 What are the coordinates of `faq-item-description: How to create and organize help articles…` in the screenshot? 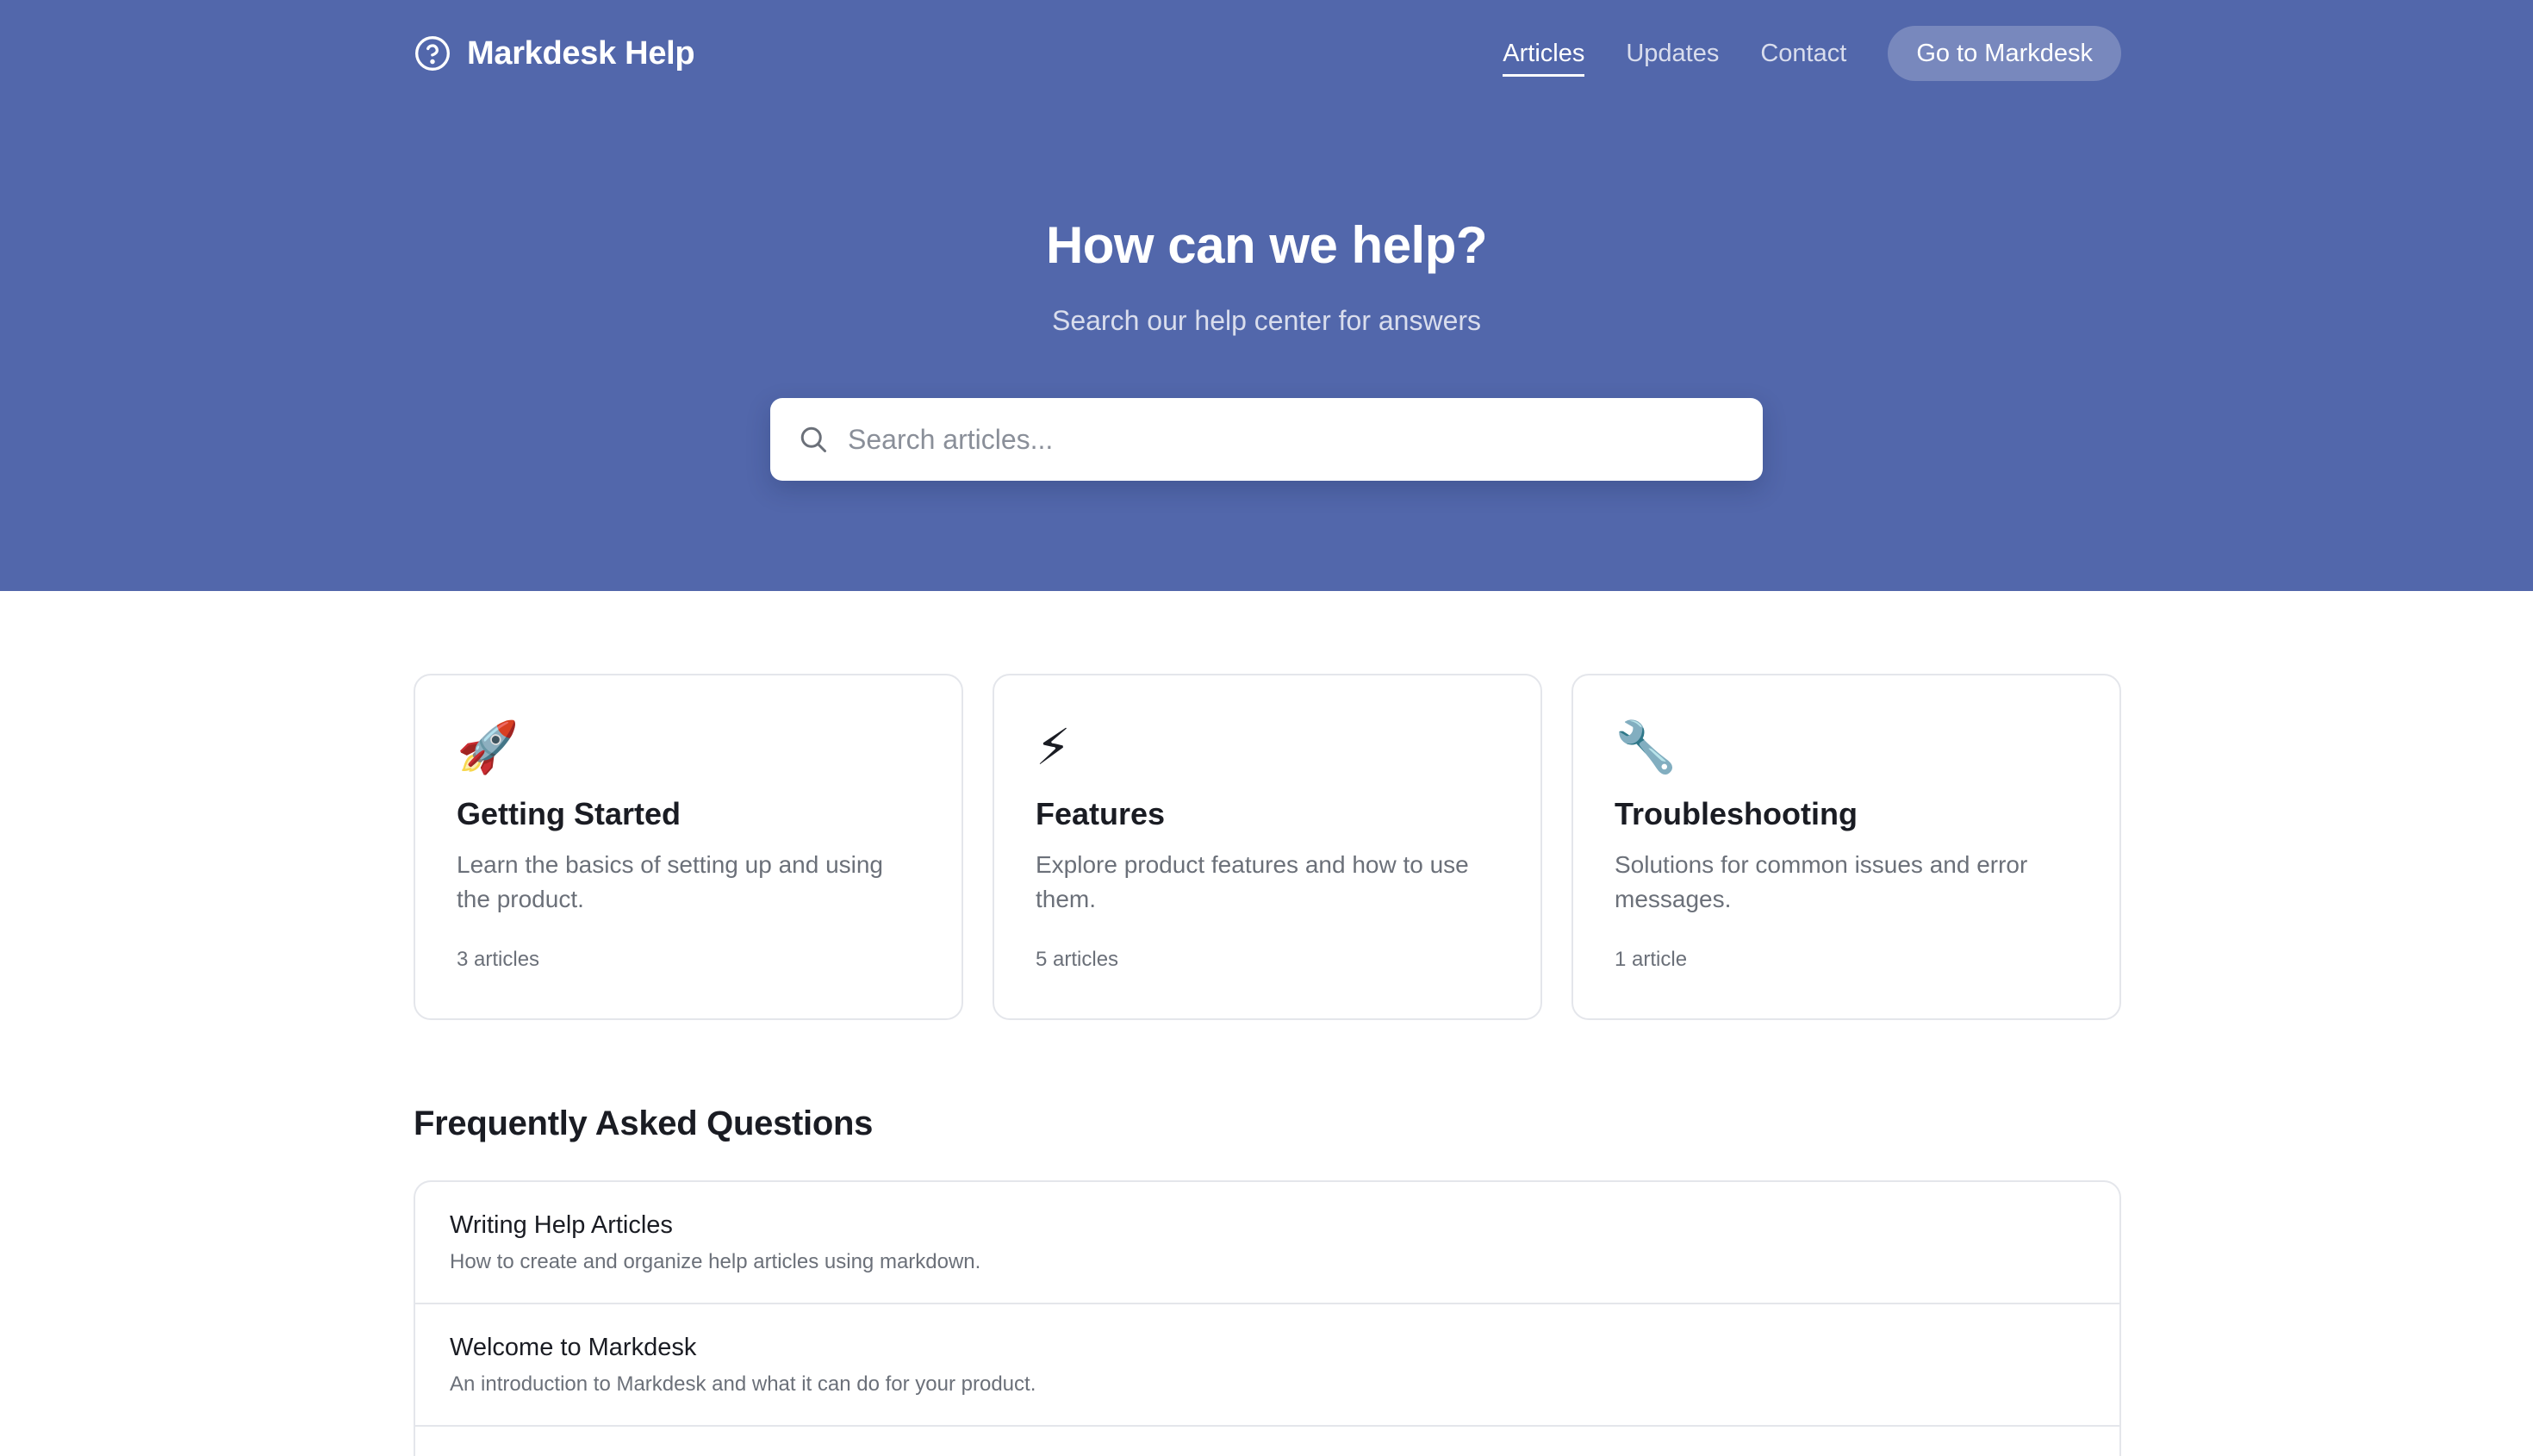 It's located at (715, 1262).